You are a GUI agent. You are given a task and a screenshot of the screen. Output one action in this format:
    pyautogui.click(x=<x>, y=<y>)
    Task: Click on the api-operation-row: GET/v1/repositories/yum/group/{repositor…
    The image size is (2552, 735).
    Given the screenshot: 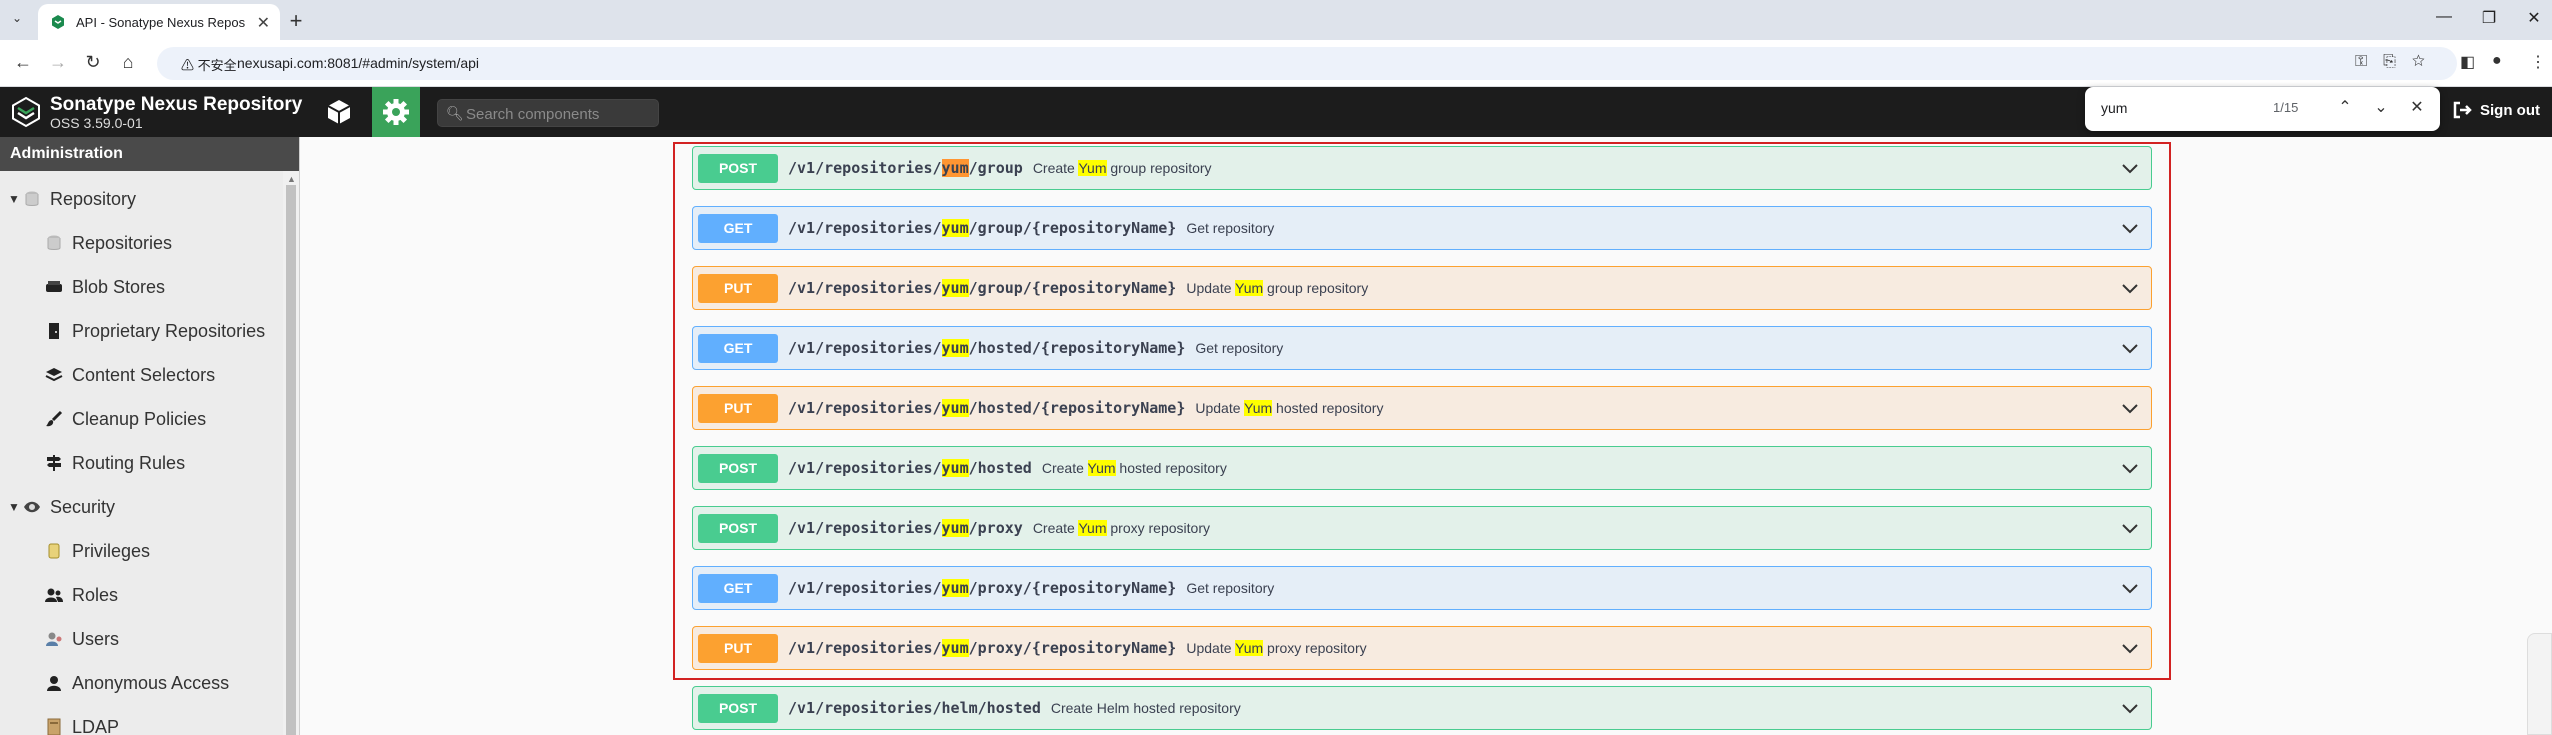 What is the action you would take?
    pyautogui.click(x=1422, y=228)
    